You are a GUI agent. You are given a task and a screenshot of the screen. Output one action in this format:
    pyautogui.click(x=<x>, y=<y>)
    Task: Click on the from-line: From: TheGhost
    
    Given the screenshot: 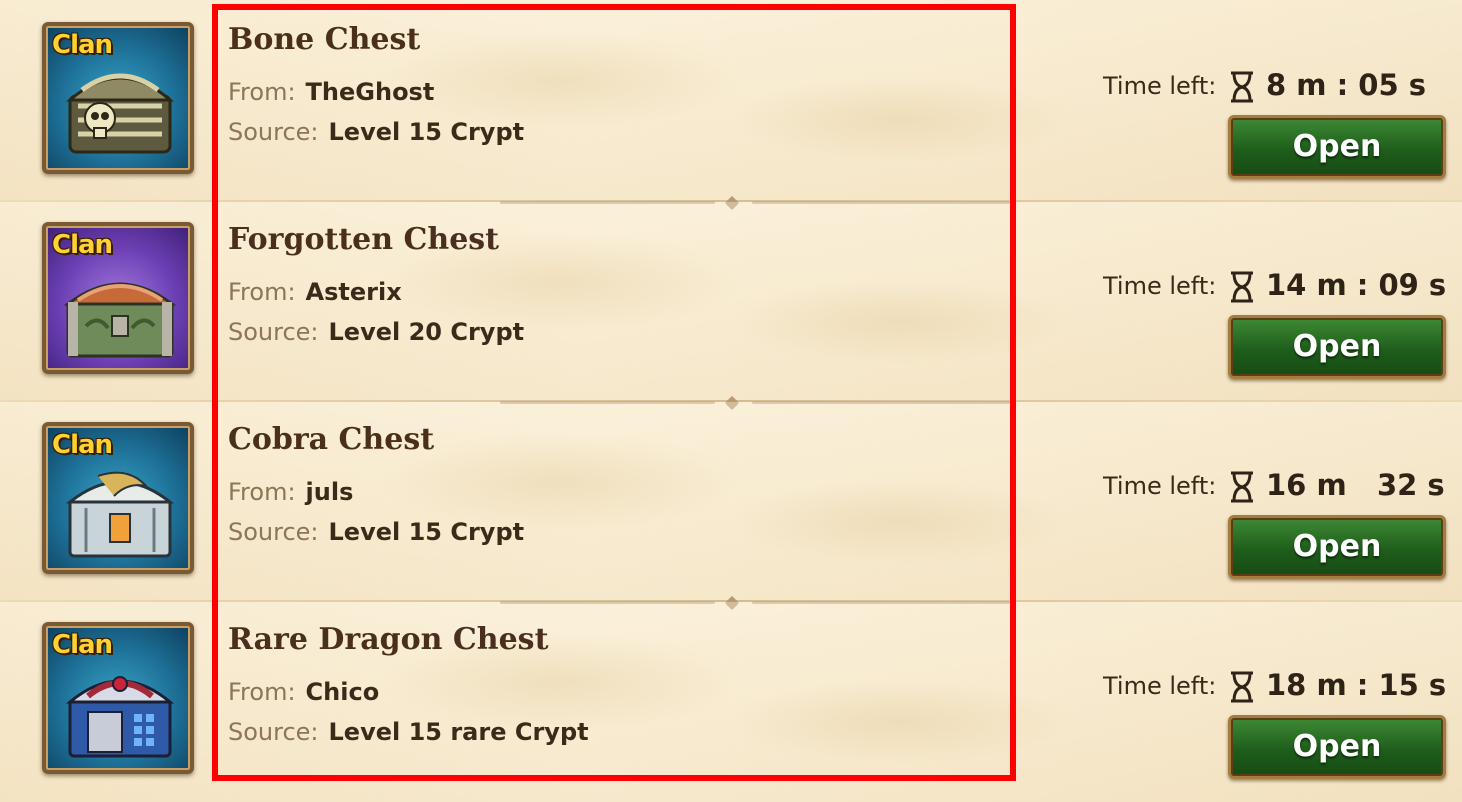 What is the action you would take?
    pyautogui.click(x=331, y=92)
    